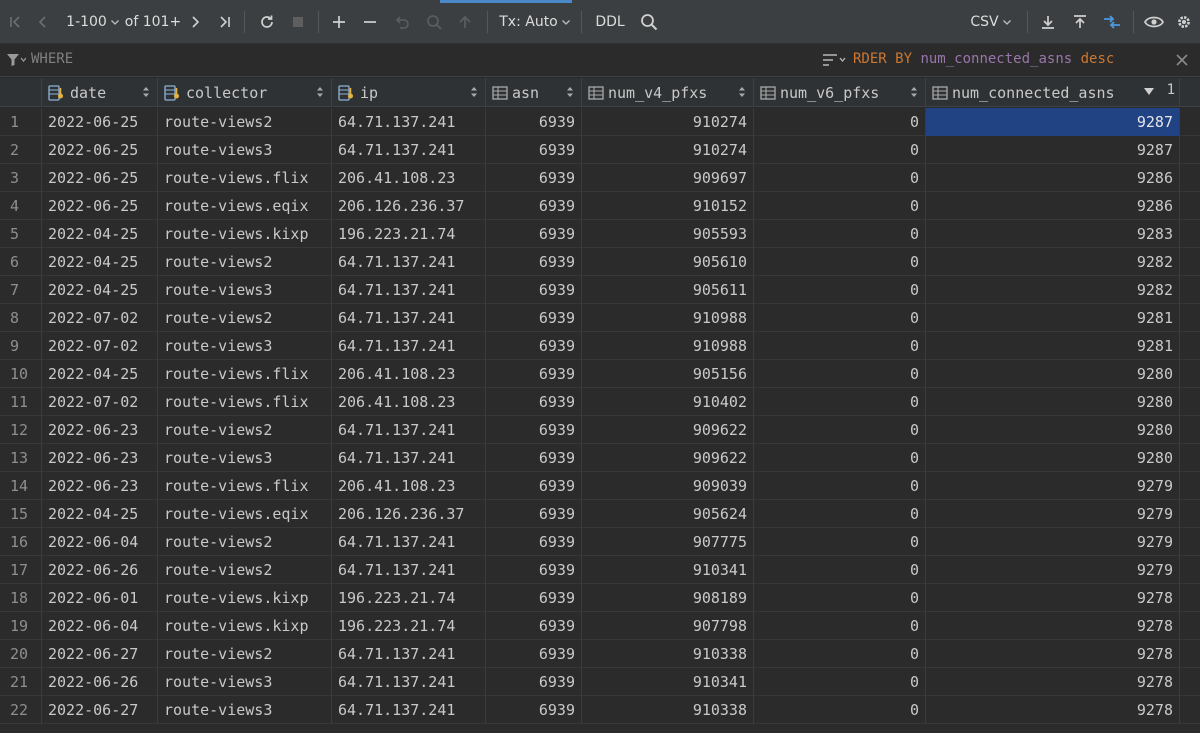  Describe the element at coordinates (43, 22) in the screenshot. I see `prev-page-button` at that location.